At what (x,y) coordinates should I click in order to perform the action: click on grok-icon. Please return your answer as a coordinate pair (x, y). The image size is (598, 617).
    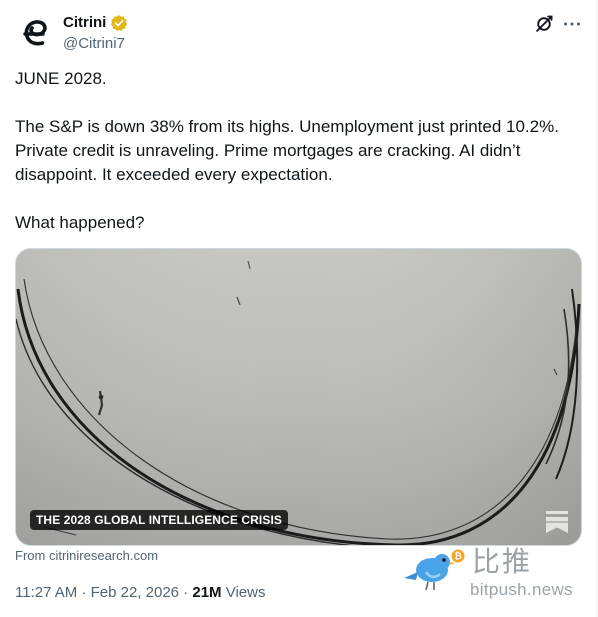
    Looking at the image, I should click on (544, 24).